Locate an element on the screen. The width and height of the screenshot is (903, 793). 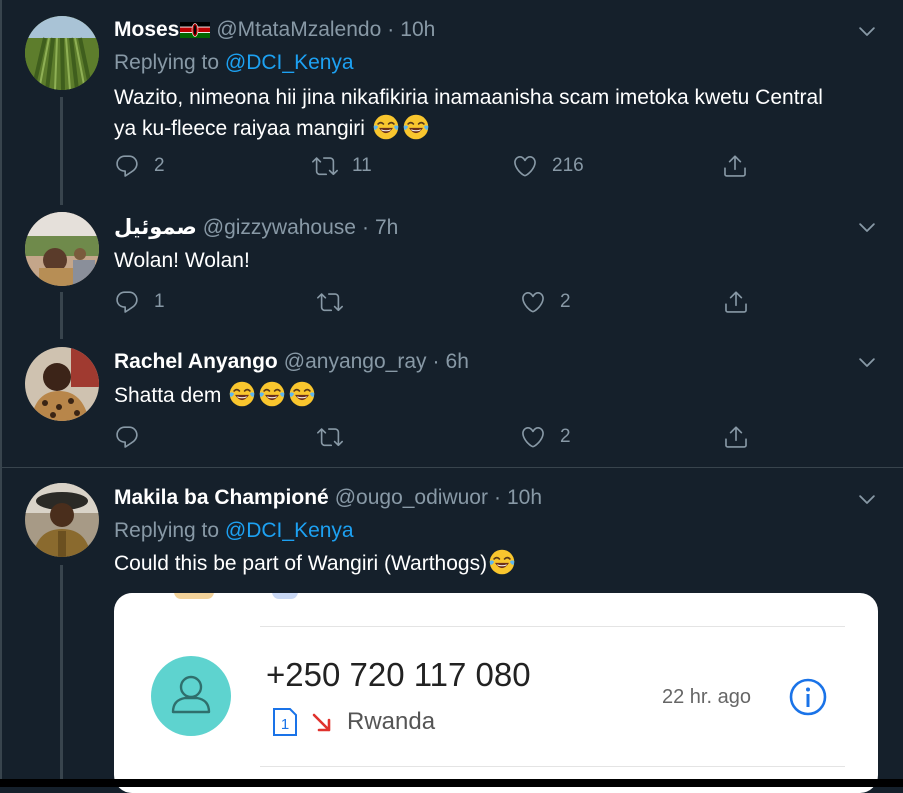
info-icon is located at coordinates (808, 697).